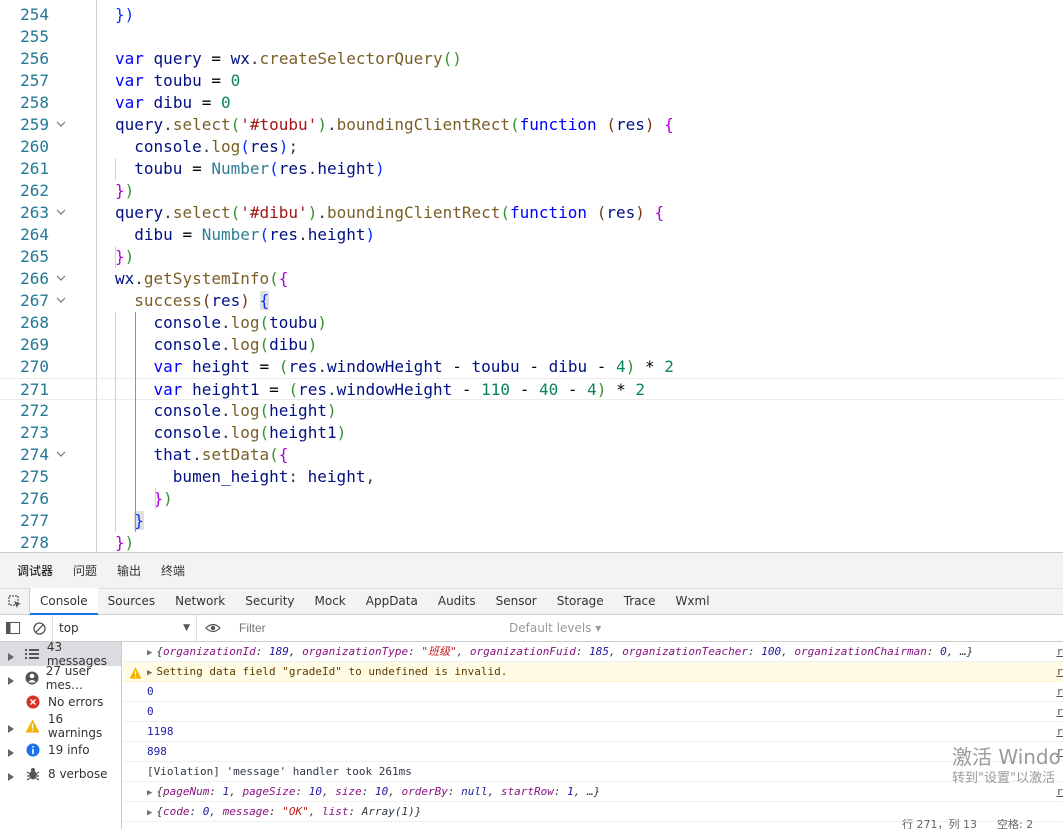 The width and height of the screenshot is (1063, 829). I want to click on sidebar-filter-item: 43 messages, so click(60, 654).